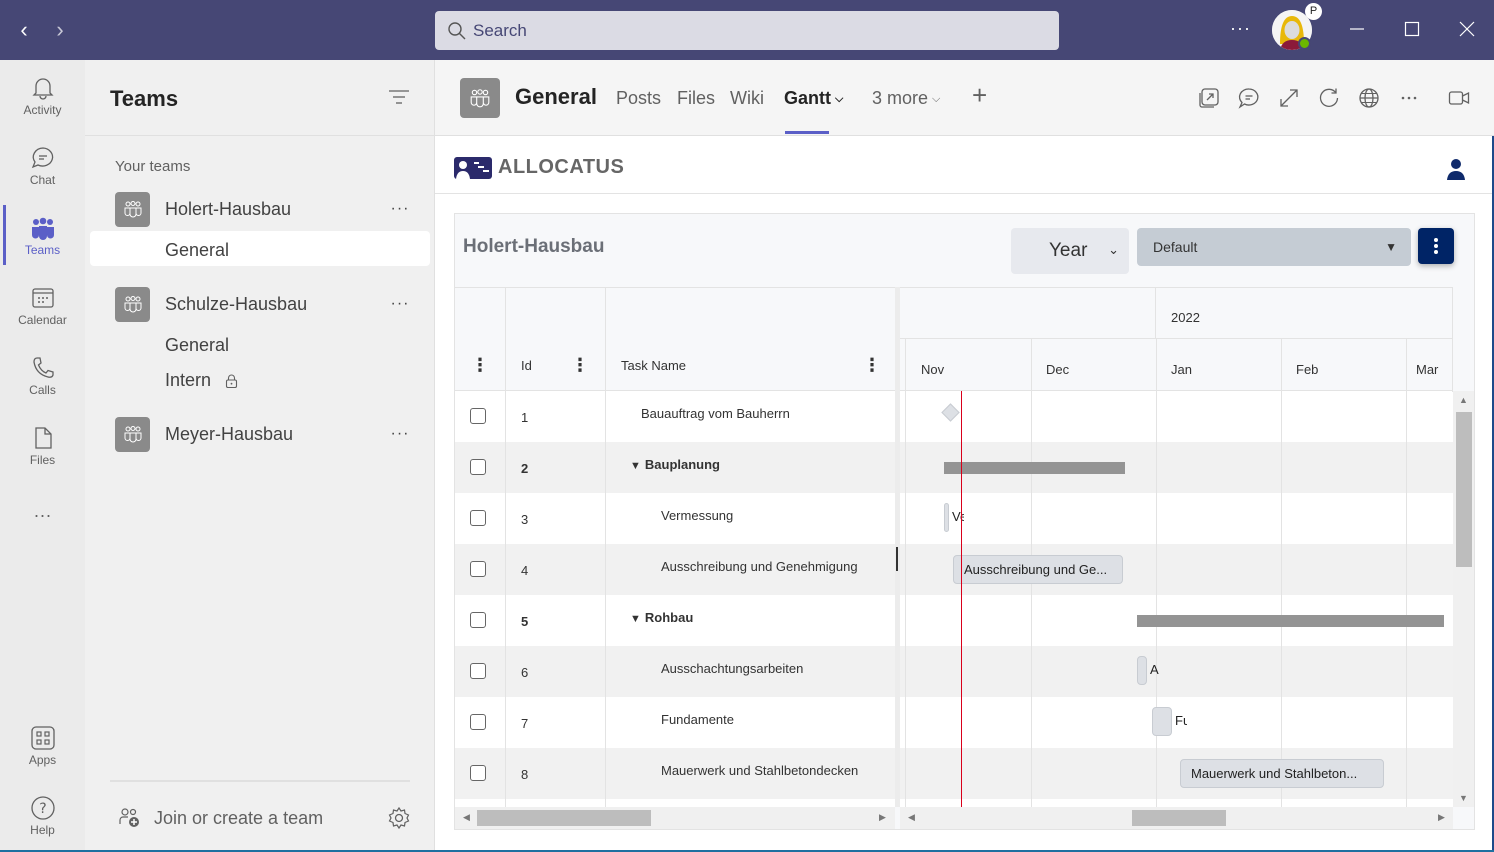 The image size is (1494, 852). What do you see at coordinates (747, 30) in the screenshot?
I see `search-input: Search` at bounding box center [747, 30].